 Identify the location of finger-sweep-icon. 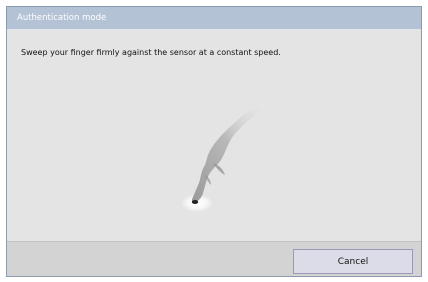
(223, 158).